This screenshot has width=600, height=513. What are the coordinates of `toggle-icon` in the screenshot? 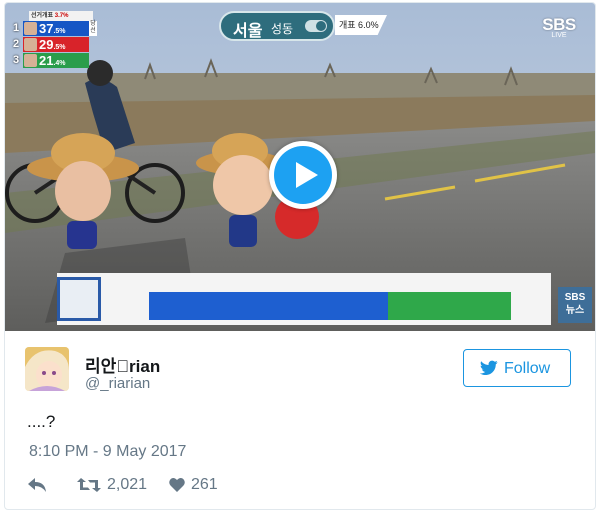 It's located at (316, 26).